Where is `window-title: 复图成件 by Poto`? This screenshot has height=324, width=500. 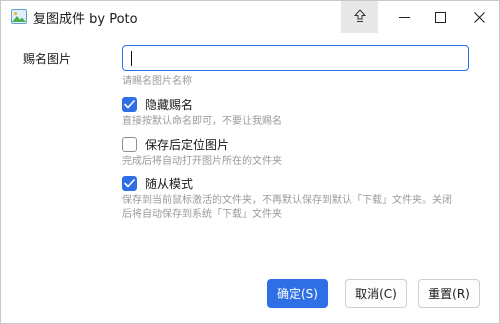
window-title: 复图成件 by Poto is located at coordinates (85, 19).